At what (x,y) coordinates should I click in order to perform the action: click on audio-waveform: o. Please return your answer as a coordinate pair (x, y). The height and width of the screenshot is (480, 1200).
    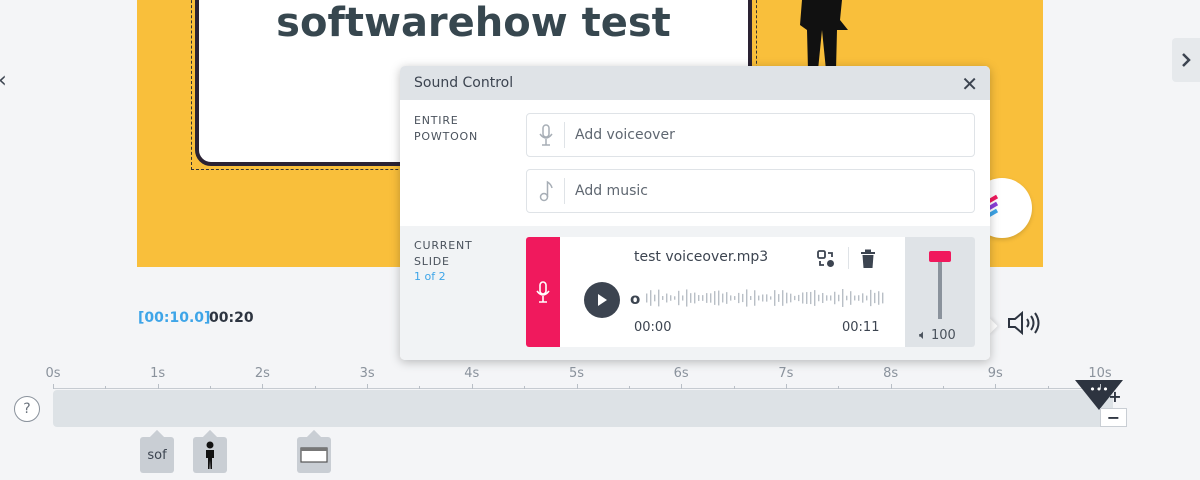
    Looking at the image, I should click on (758, 298).